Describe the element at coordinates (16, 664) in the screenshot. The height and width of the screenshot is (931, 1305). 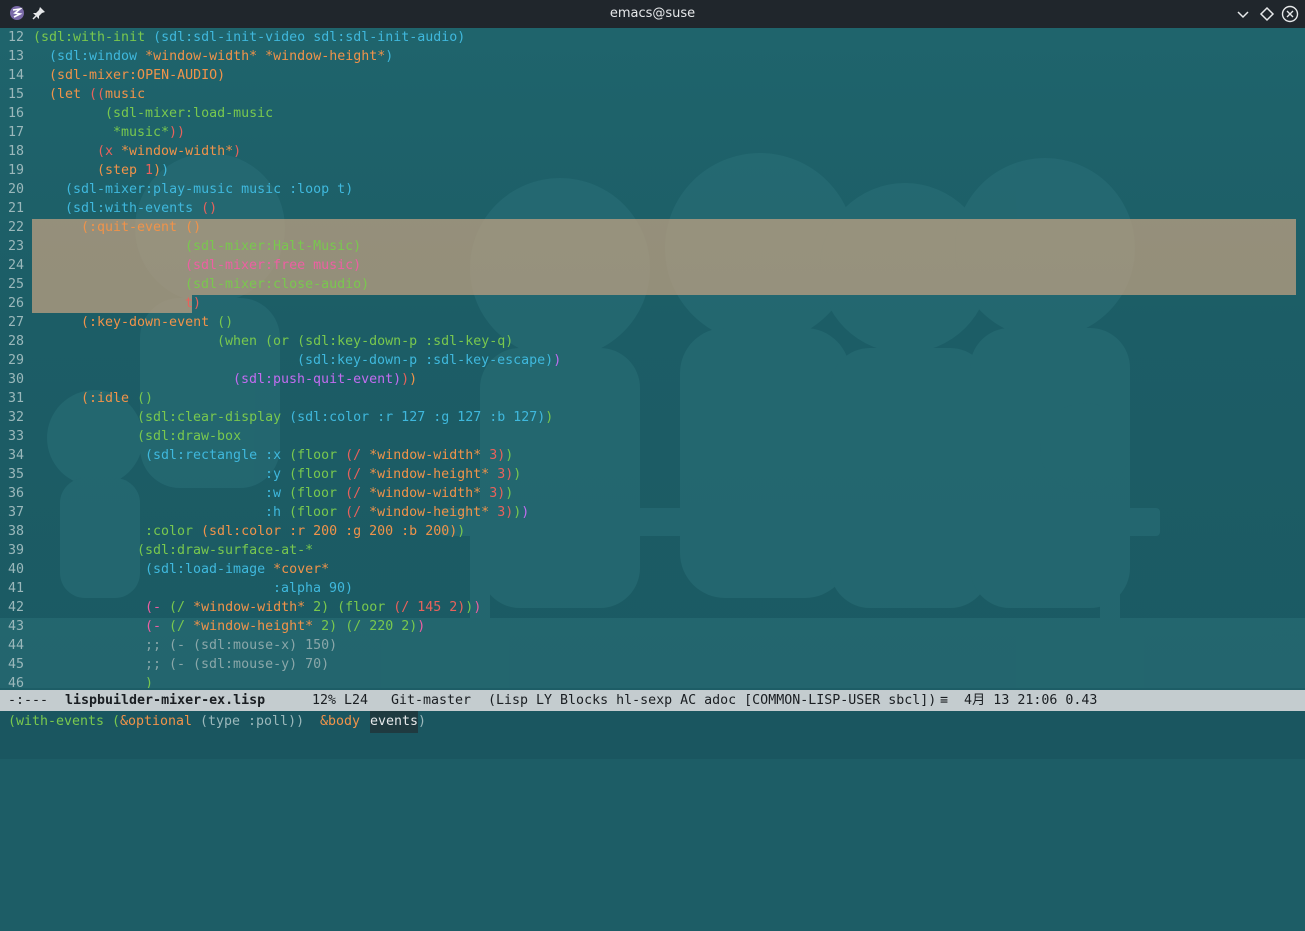
I see `line-number: 45` at that location.